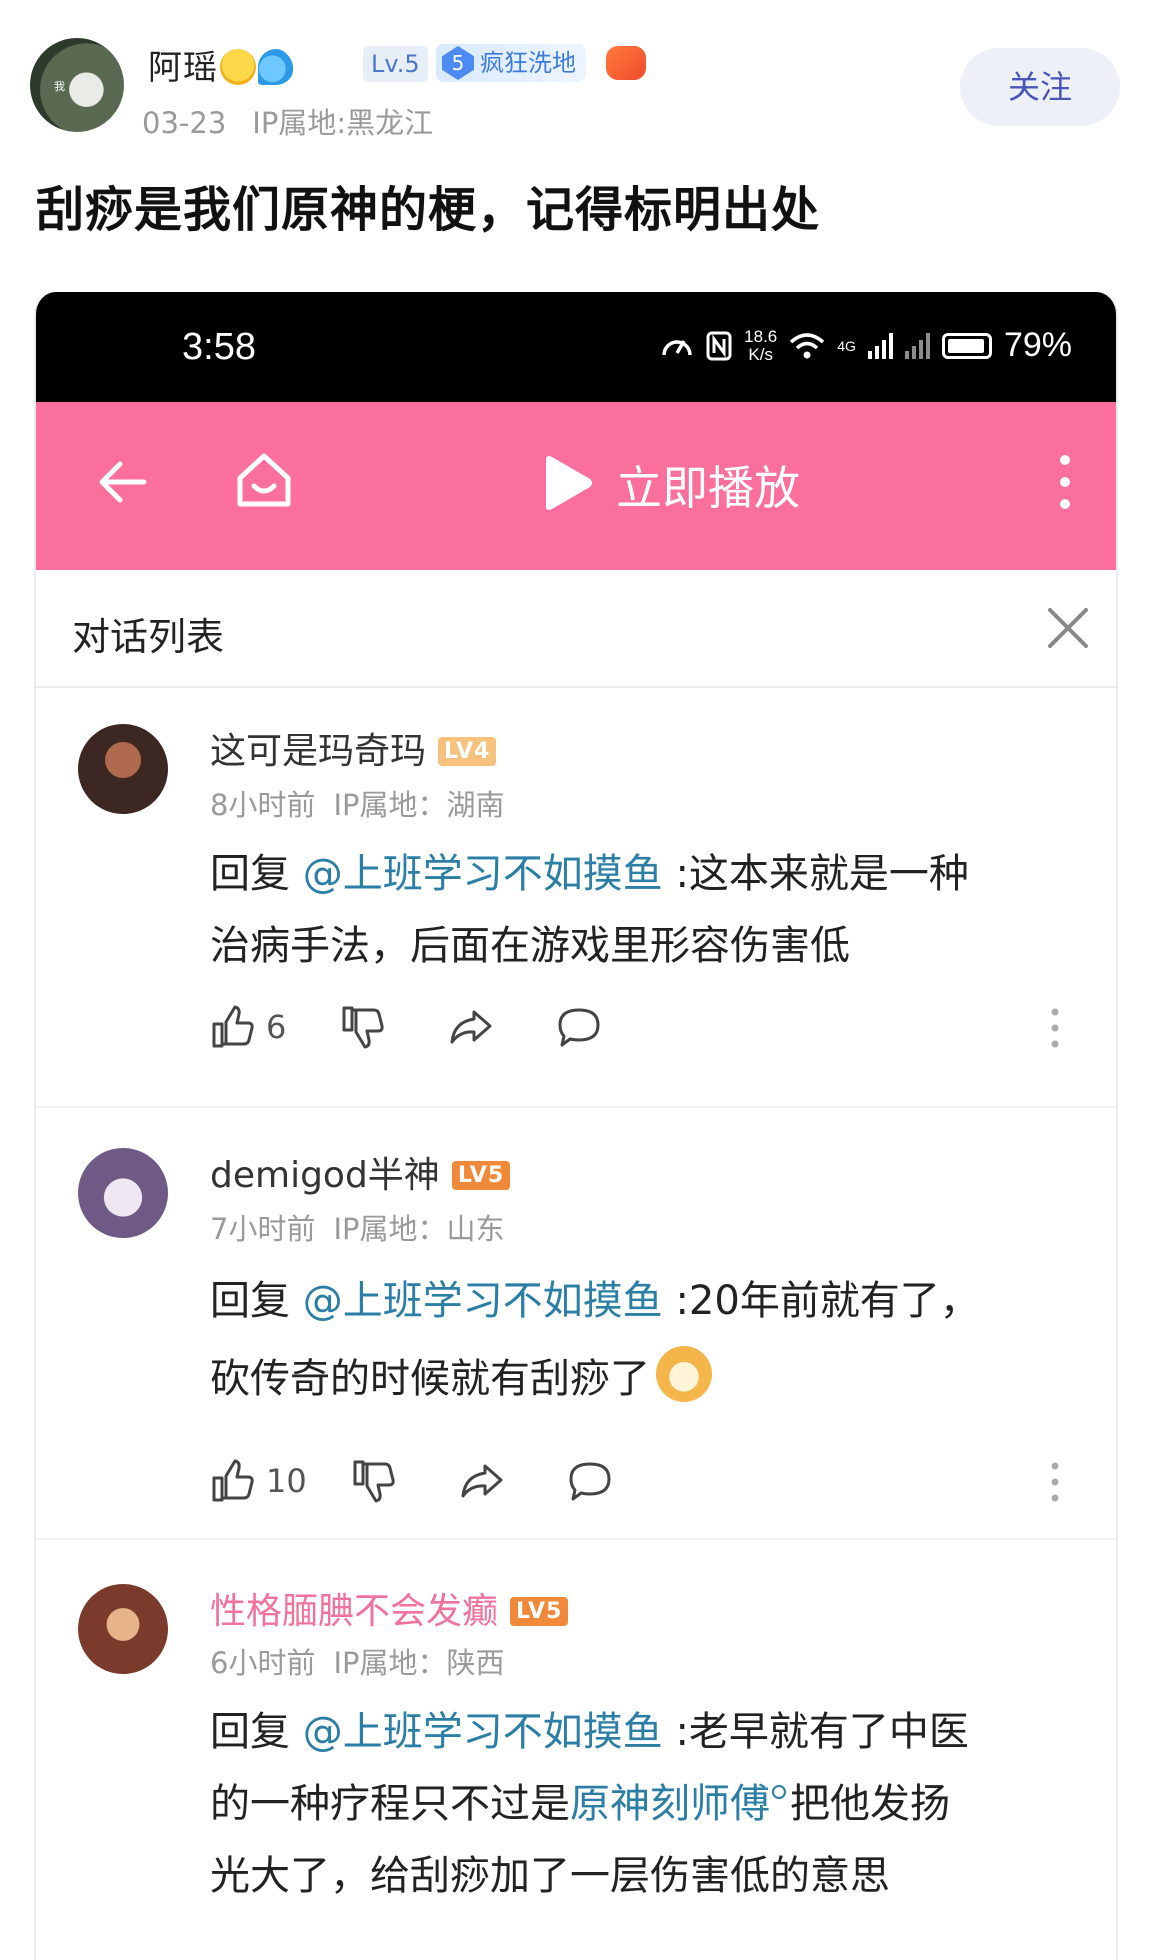  Describe the element at coordinates (1068, 628) in the screenshot. I see `close-icon` at that location.